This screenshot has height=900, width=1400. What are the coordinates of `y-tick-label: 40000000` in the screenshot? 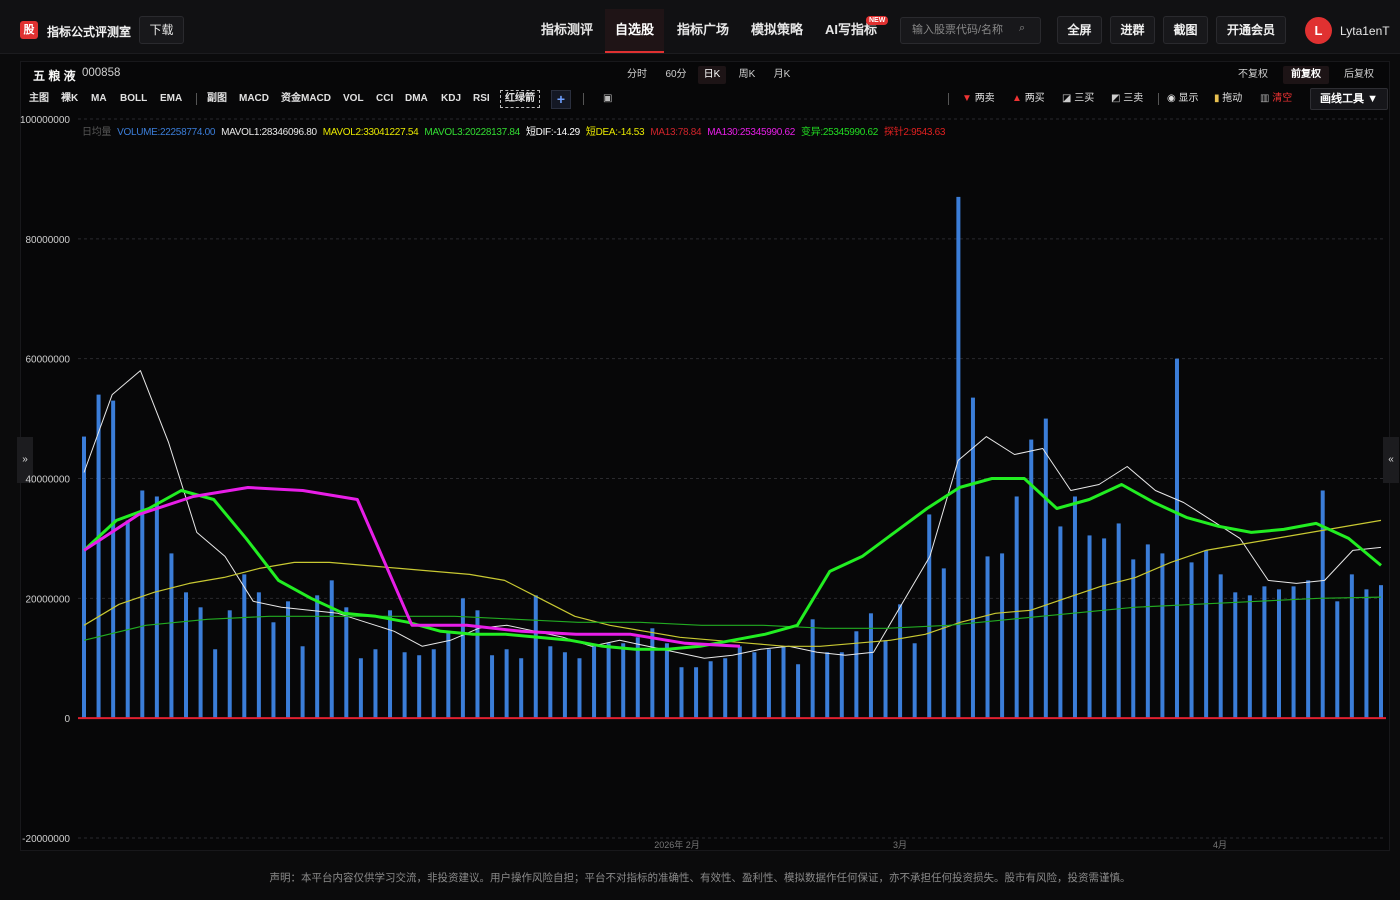 It's located at (48, 480).